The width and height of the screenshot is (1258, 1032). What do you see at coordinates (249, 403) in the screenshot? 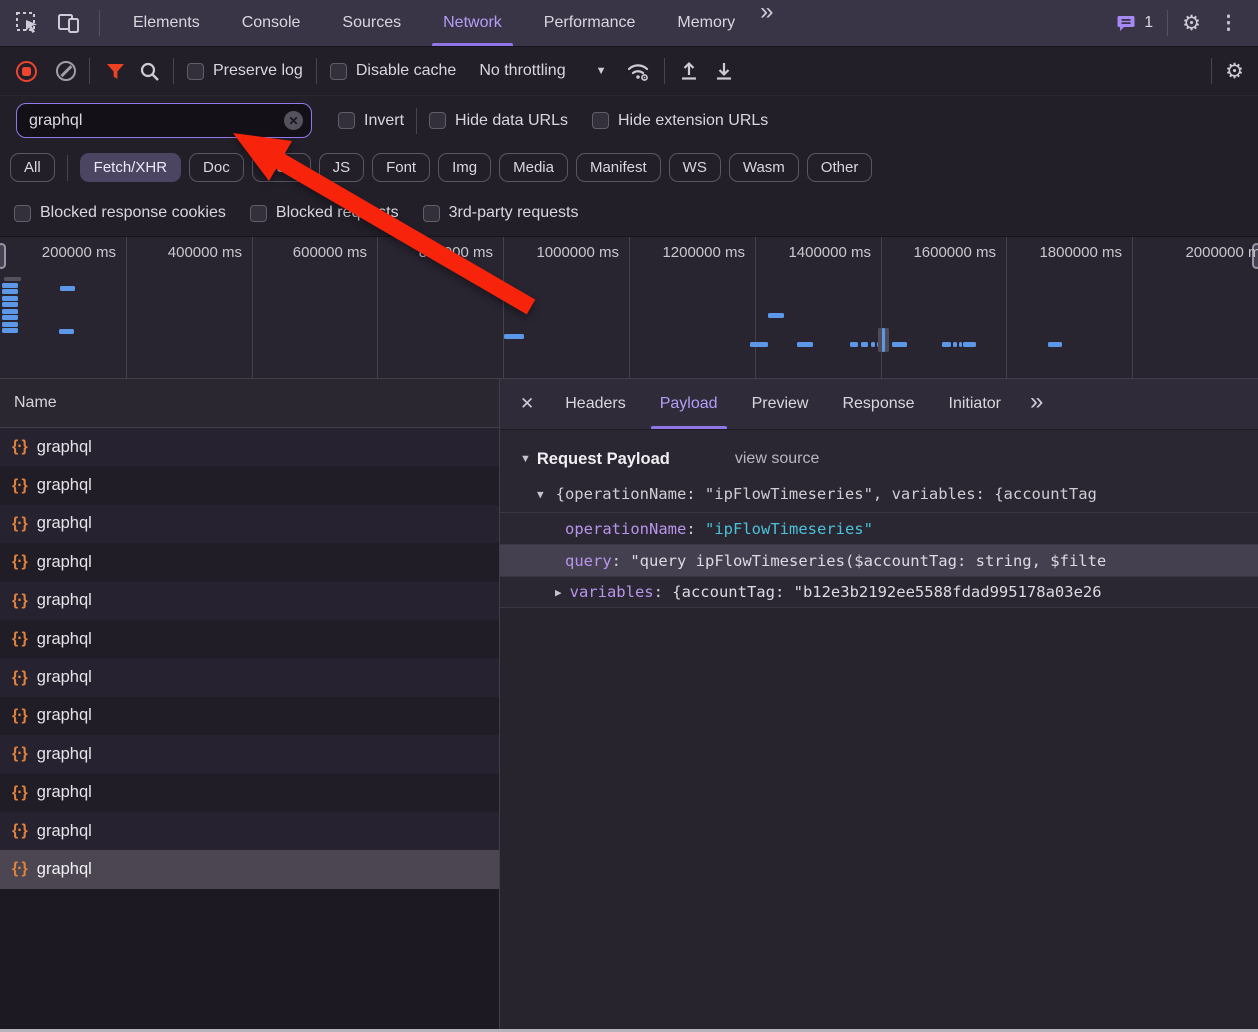
I see `name-column-header: Name` at bounding box center [249, 403].